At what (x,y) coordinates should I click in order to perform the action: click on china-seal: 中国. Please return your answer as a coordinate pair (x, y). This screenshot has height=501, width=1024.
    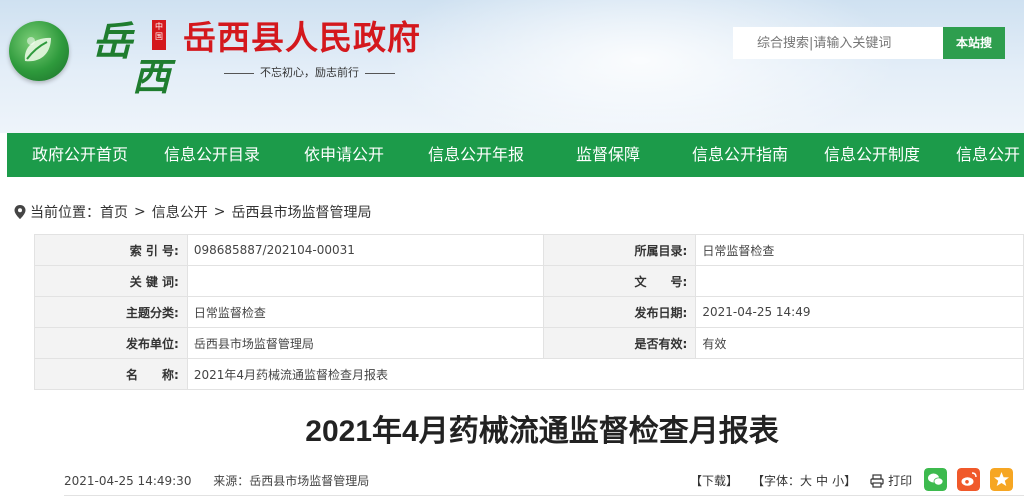
    Looking at the image, I should click on (159, 35).